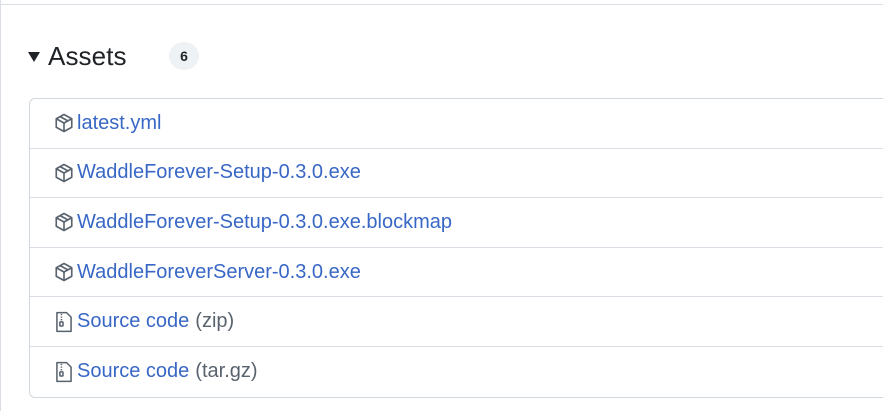 This screenshot has height=411, width=883. Describe the element at coordinates (264, 222) in the screenshot. I see `asset-link-setup-blockmap: WaddleForever-Setup-0.3.0.exe.blockmap` at that location.